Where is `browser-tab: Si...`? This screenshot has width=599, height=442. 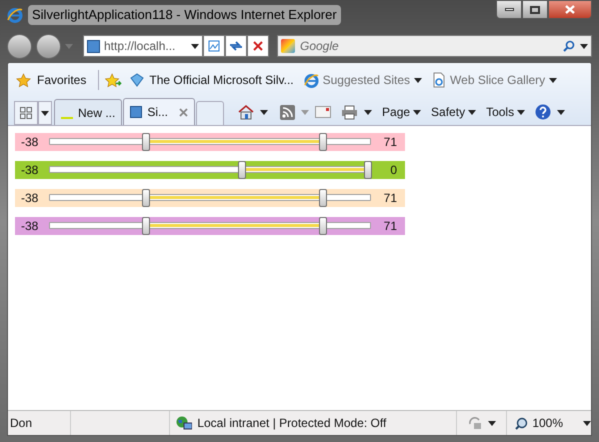
browser-tab: Si... is located at coordinates (159, 111).